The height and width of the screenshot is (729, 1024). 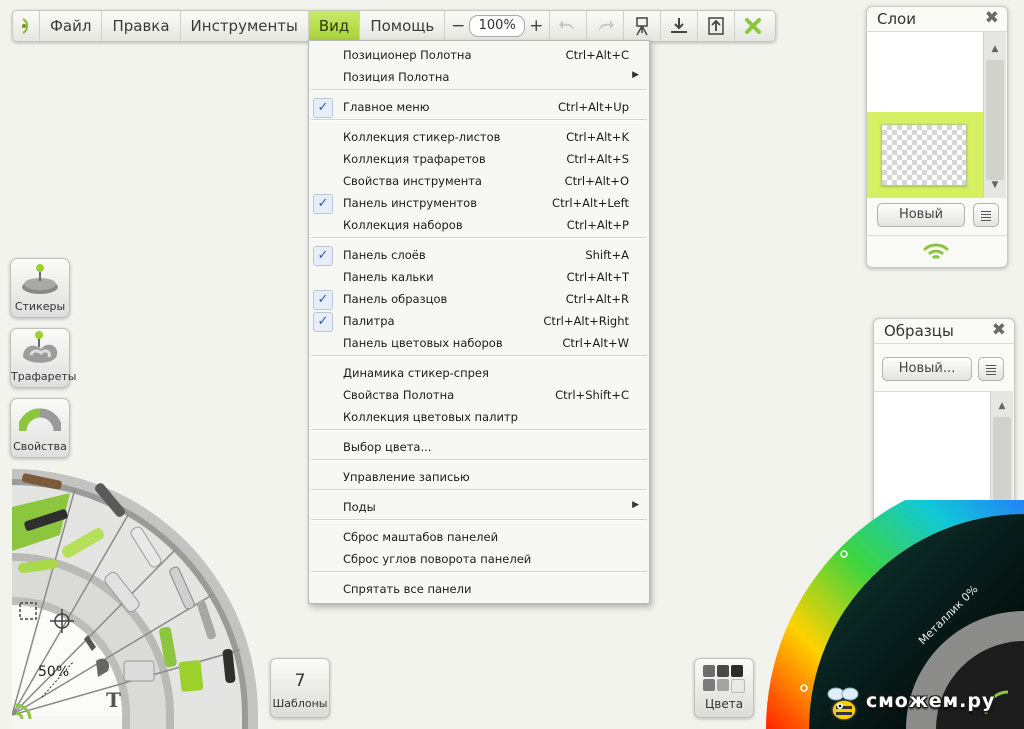 What do you see at coordinates (995, 120) in the screenshot?
I see `scroll-thumb` at bounding box center [995, 120].